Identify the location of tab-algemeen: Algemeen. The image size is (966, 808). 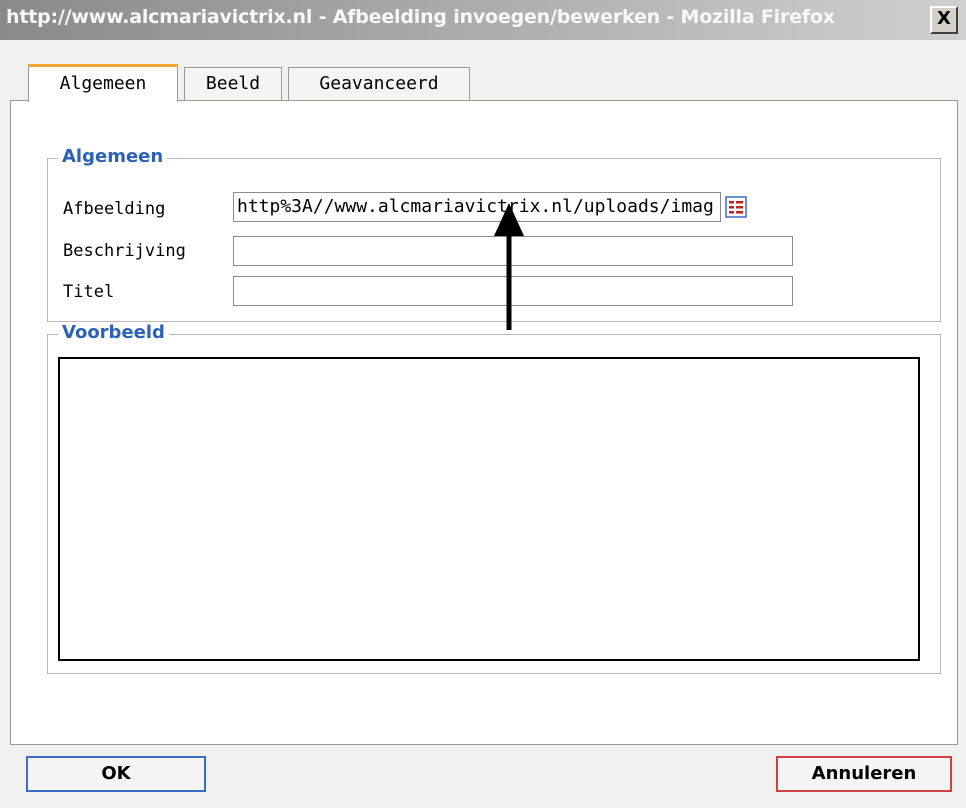
(103, 83).